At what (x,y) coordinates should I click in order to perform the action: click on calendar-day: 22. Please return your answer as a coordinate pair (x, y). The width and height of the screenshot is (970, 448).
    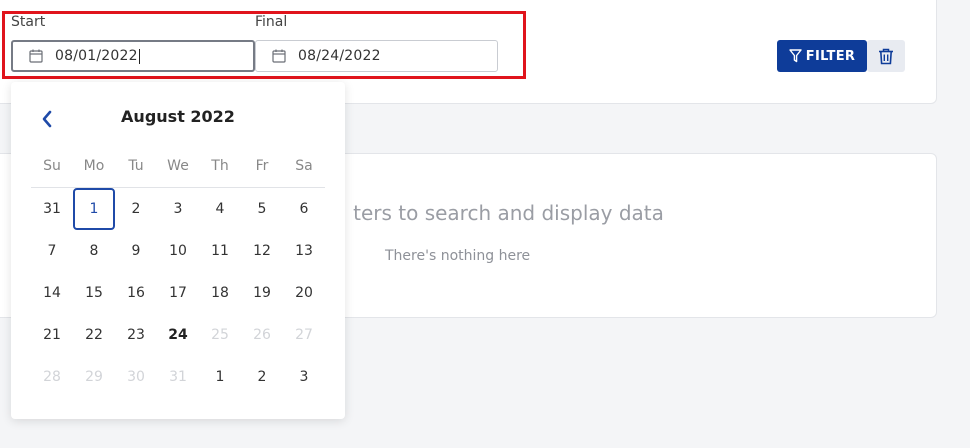
    Looking at the image, I should click on (94, 335).